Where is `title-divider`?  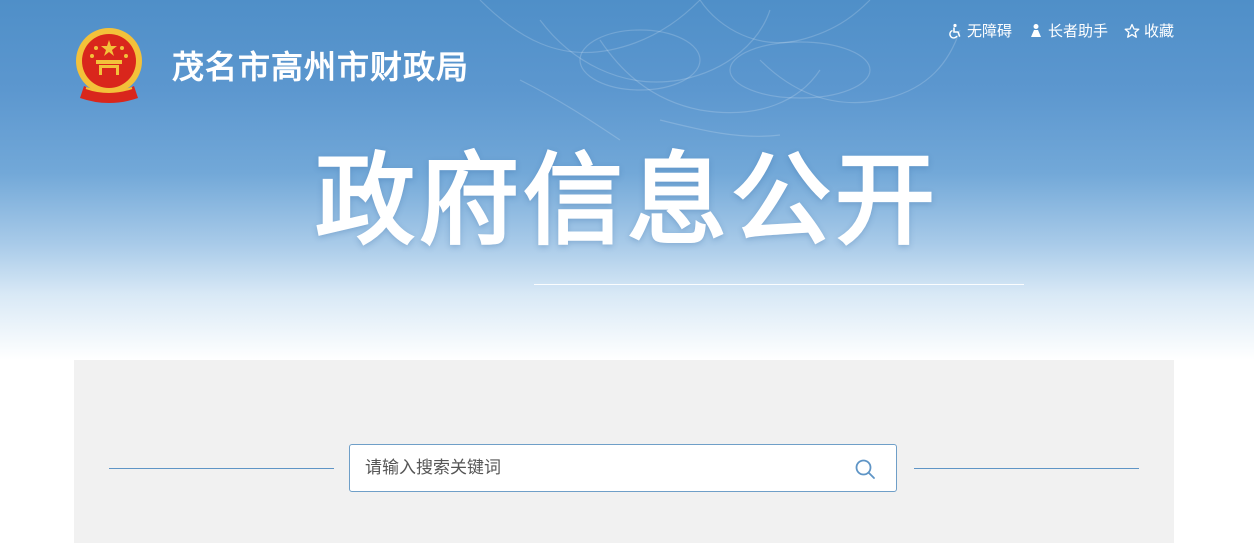 title-divider is located at coordinates (779, 284).